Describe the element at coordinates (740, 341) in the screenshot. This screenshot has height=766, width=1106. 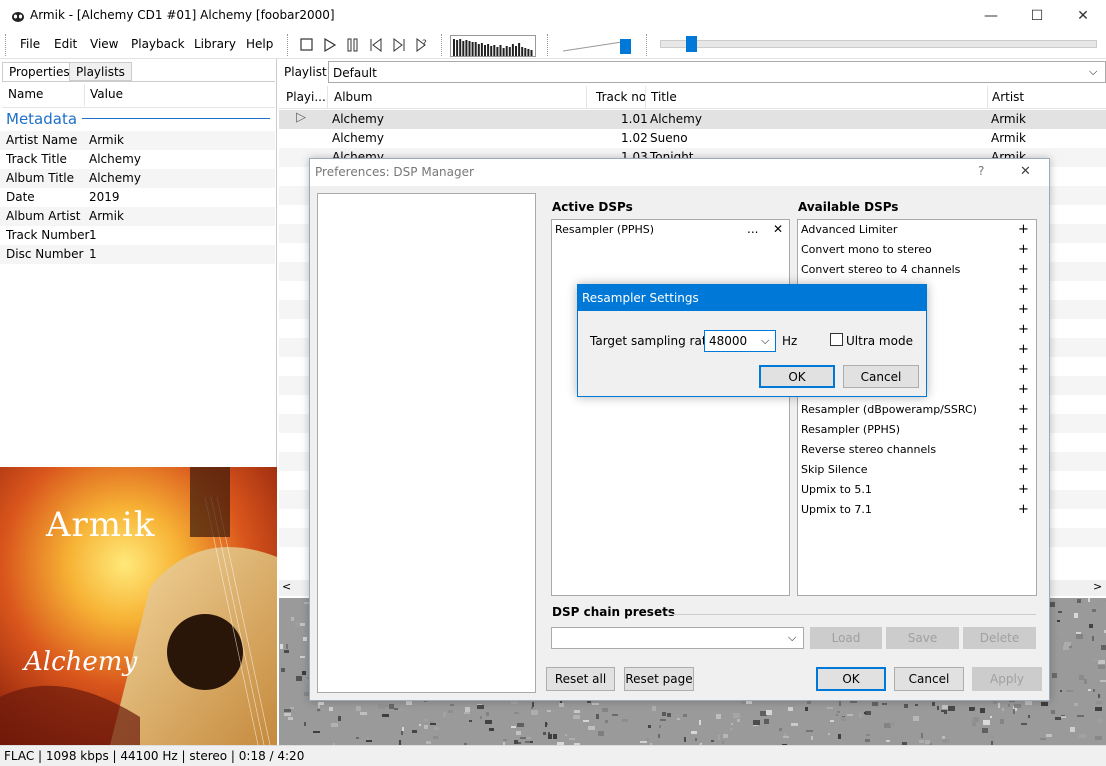
I see `sampling-rate-combo: 48000 ⌵` at that location.